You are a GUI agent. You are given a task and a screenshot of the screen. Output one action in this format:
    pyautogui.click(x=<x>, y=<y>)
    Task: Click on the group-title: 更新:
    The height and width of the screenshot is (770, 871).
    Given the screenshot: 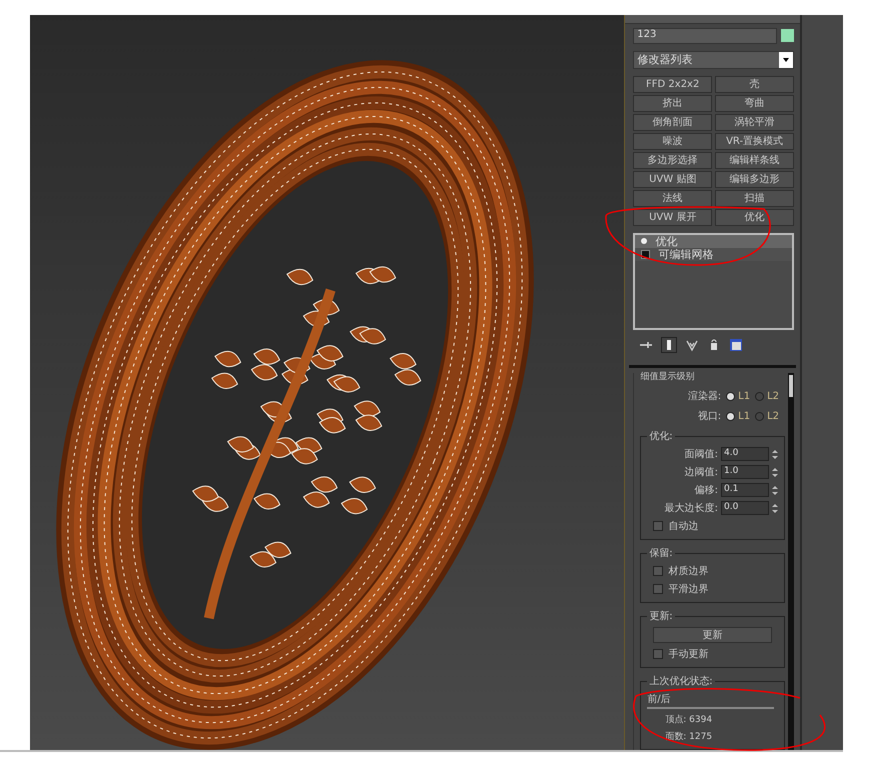 What is the action you would take?
    pyautogui.click(x=661, y=616)
    